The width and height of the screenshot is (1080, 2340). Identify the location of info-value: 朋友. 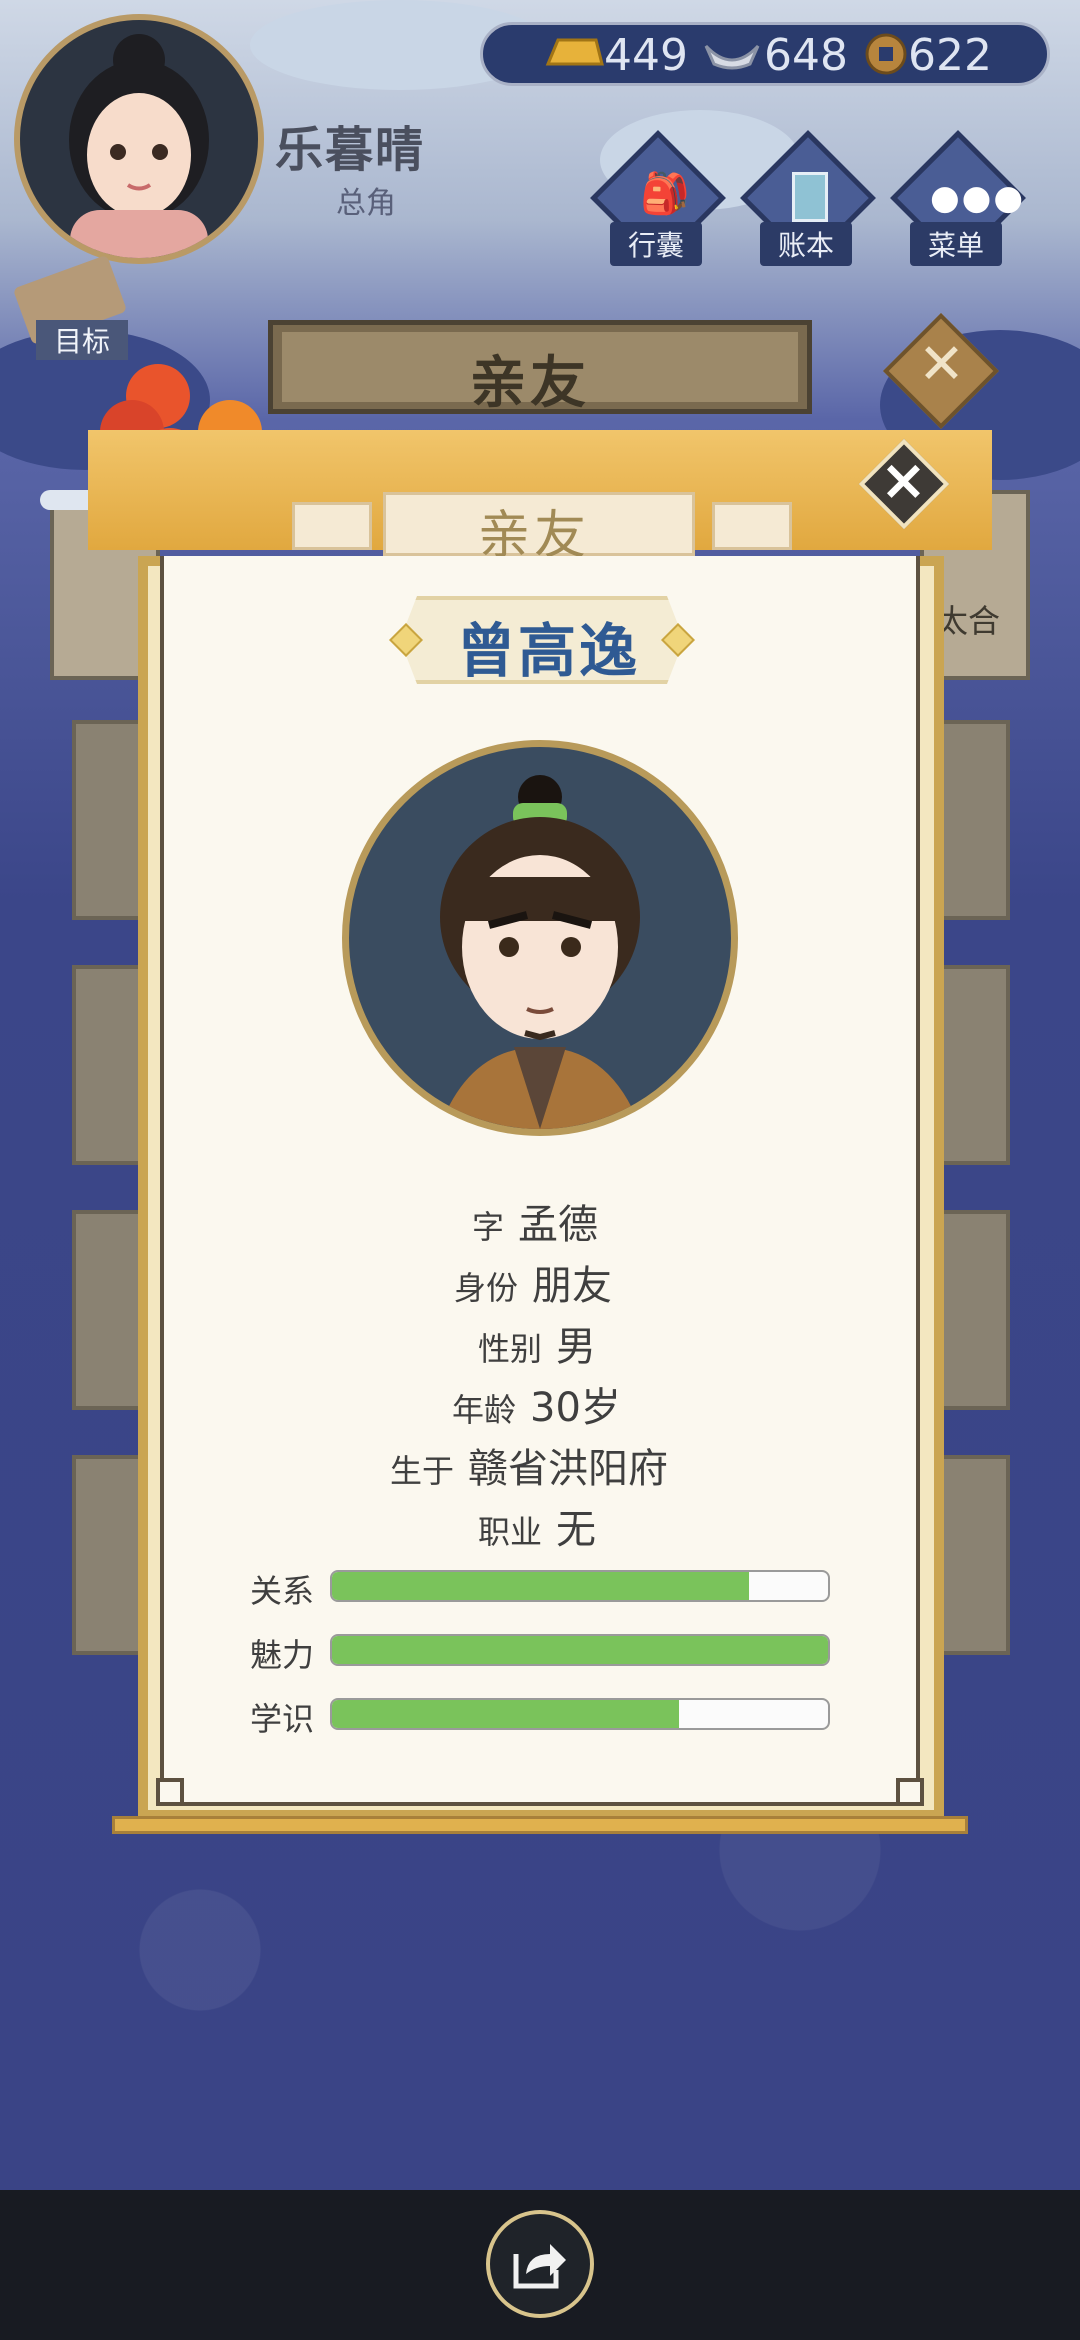
(572, 1286).